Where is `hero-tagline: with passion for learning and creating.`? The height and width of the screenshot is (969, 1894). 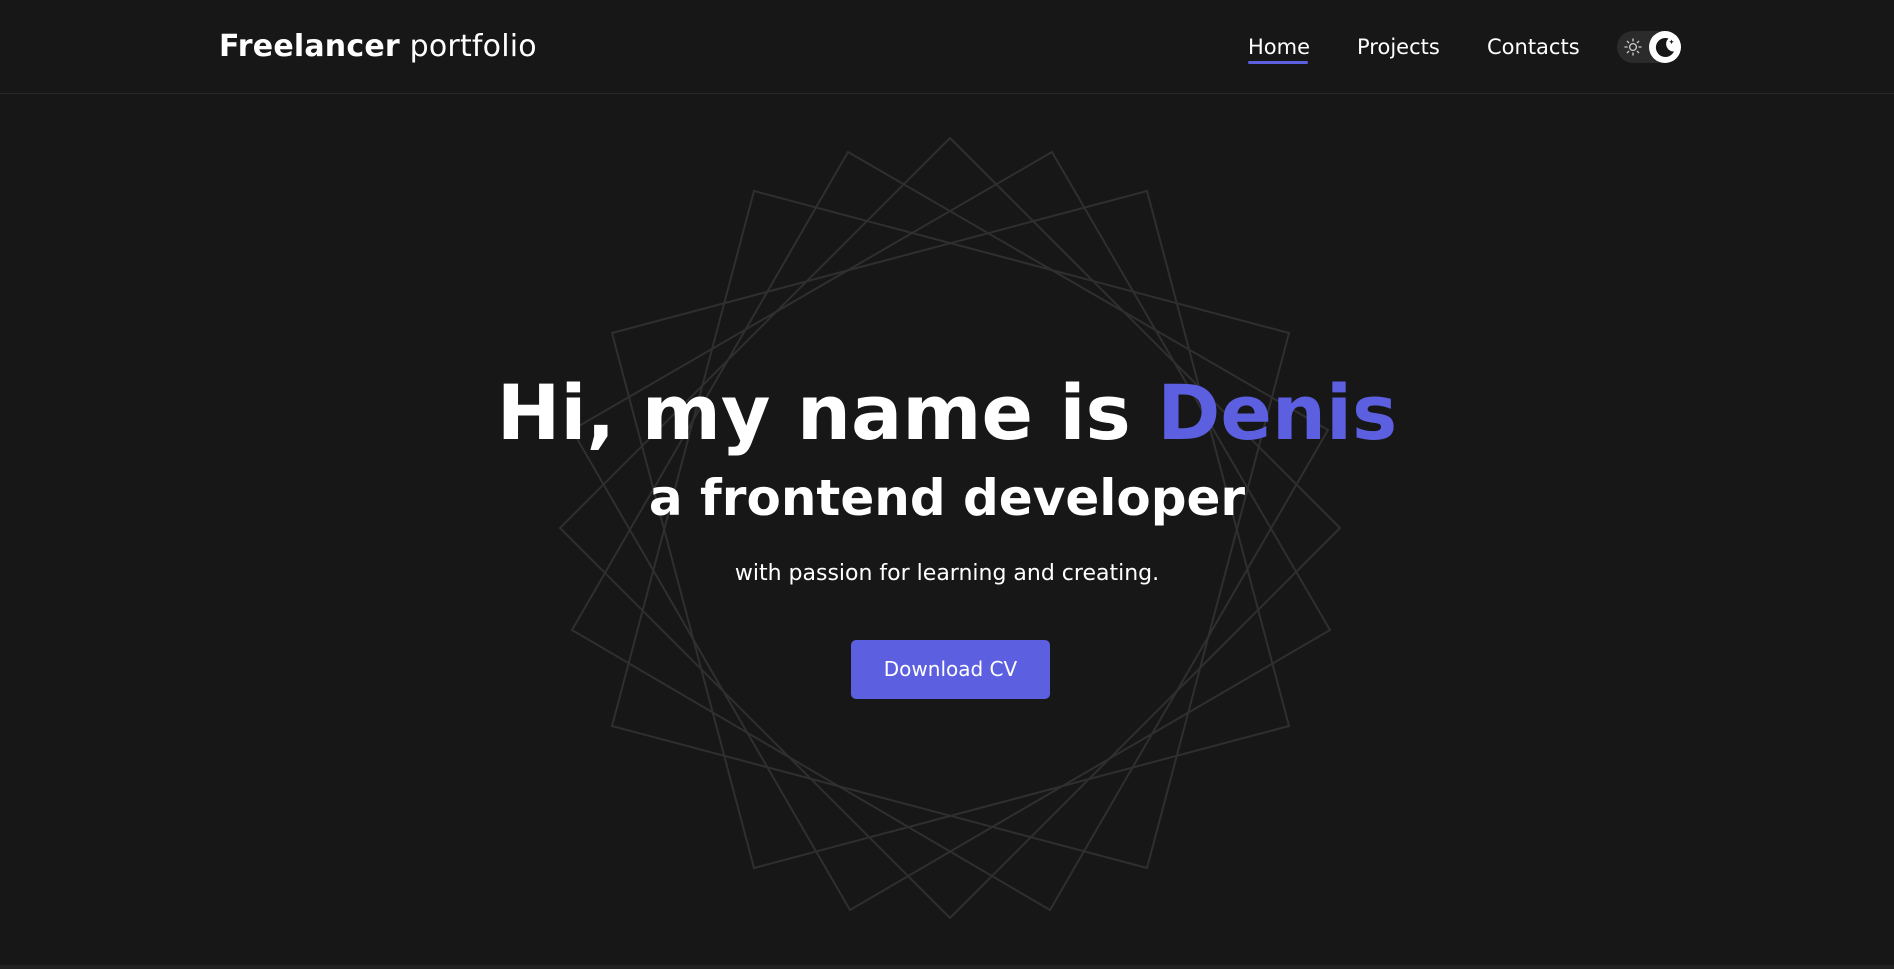 hero-tagline: with passion for learning and creating. is located at coordinates (947, 573).